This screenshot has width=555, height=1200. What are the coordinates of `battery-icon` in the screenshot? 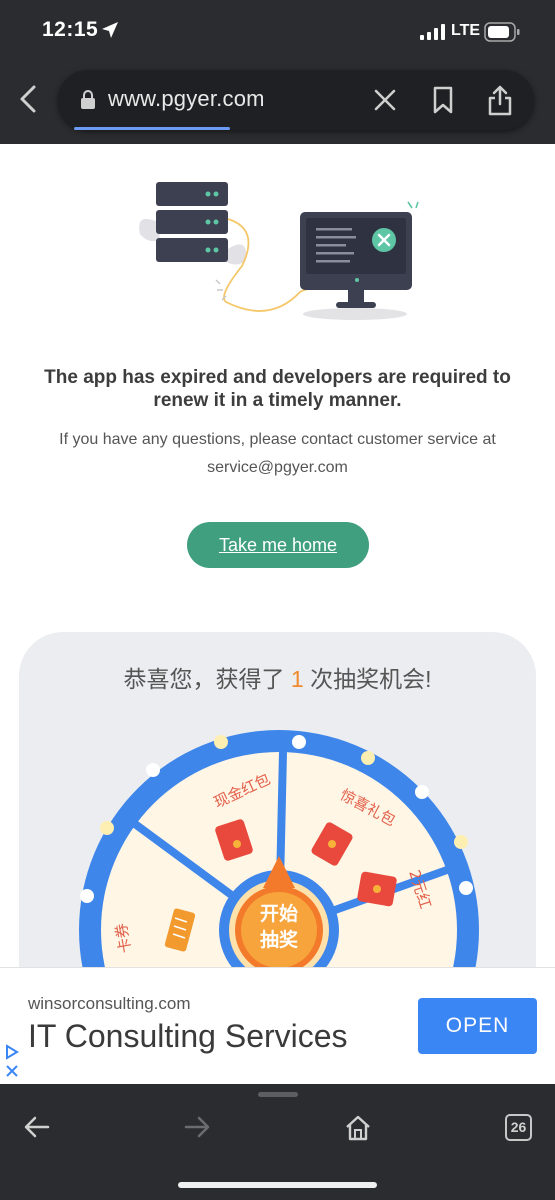 It's located at (502, 32).